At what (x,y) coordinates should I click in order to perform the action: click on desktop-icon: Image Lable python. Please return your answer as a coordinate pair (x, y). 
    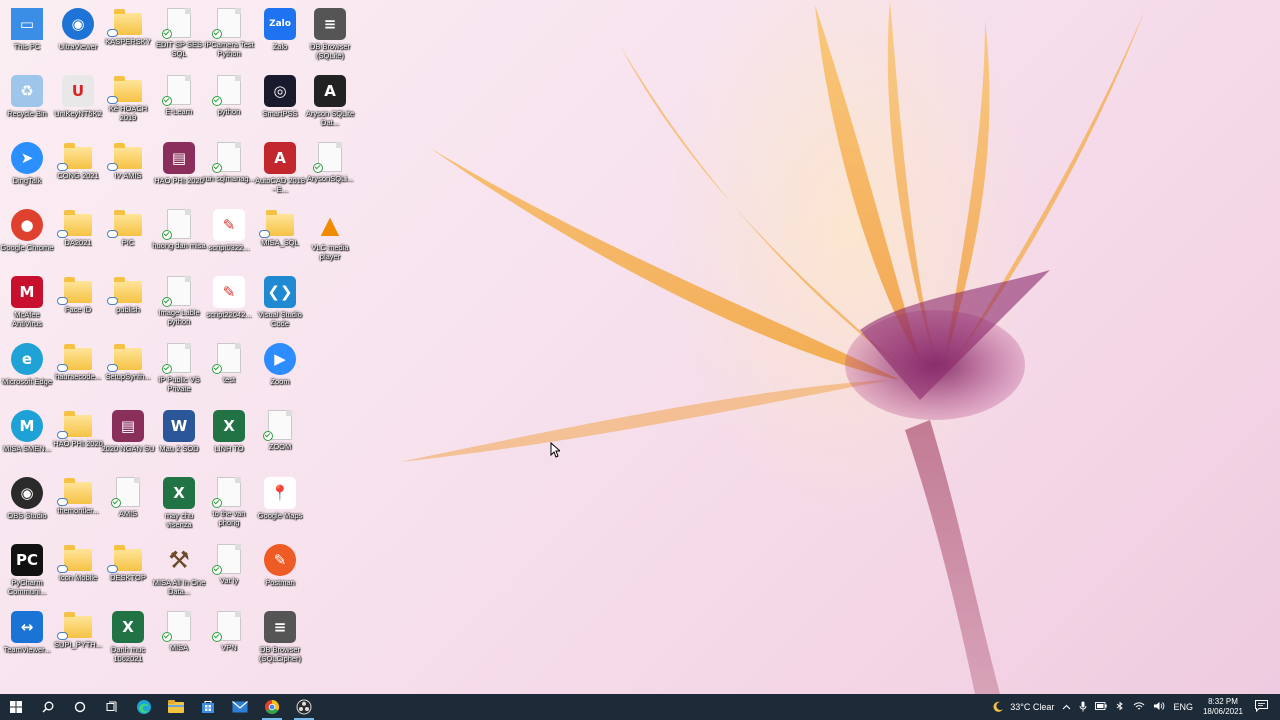
    Looking at the image, I should click on (179, 305).